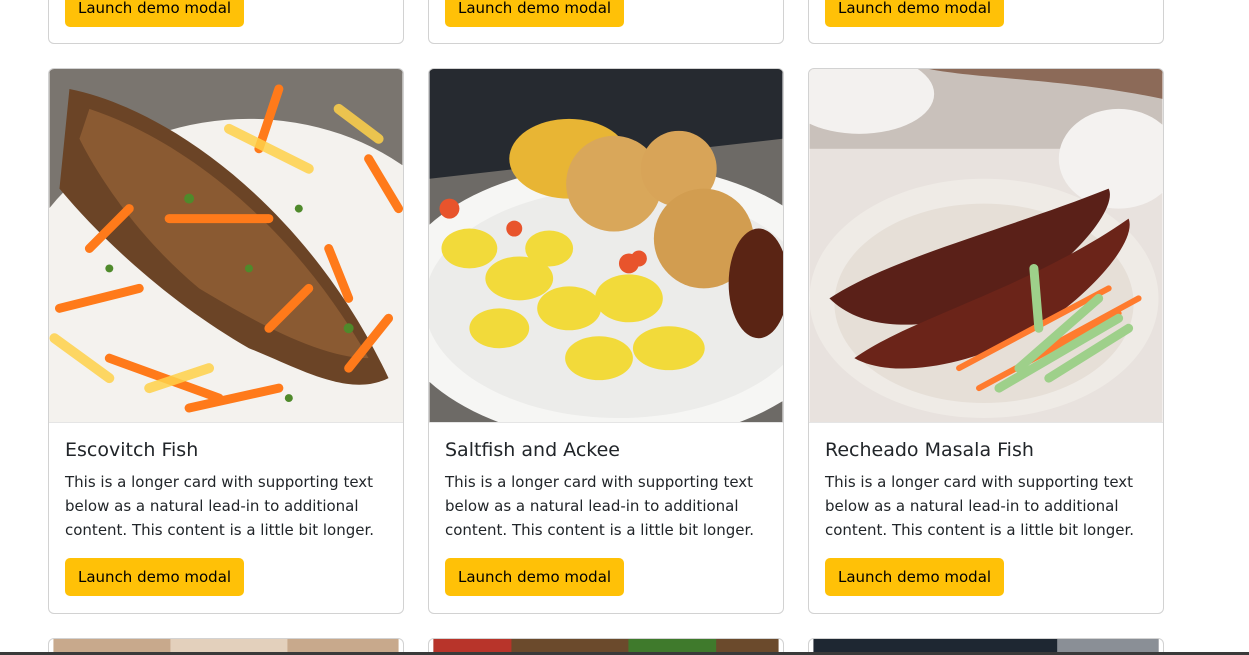 This screenshot has height=655, width=1249. Describe the element at coordinates (532, 450) in the screenshot. I see `card-title: Saltfish and Ackee` at that location.